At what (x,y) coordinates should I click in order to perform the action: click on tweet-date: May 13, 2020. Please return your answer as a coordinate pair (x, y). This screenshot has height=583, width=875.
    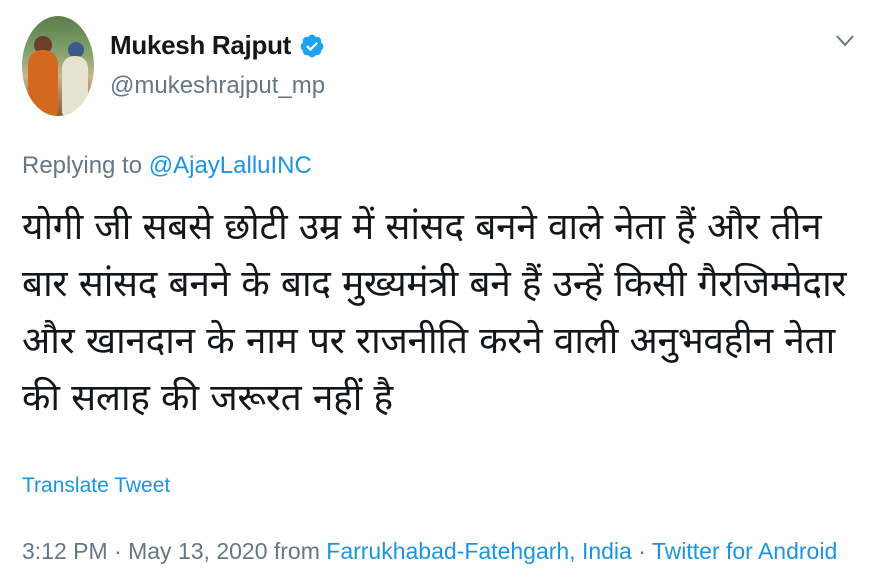
    Looking at the image, I should click on (197, 551).